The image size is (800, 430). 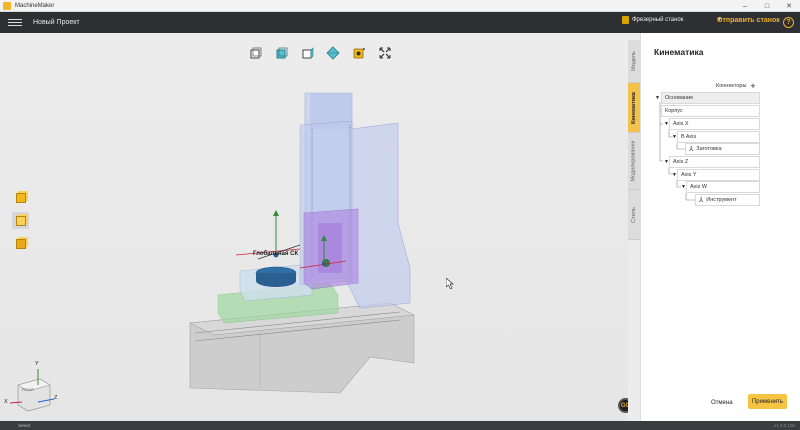 What do you see at coordinates (280, 52) in the screenshot?
I see `view-iso-icon` at bounding box center [280, 52].